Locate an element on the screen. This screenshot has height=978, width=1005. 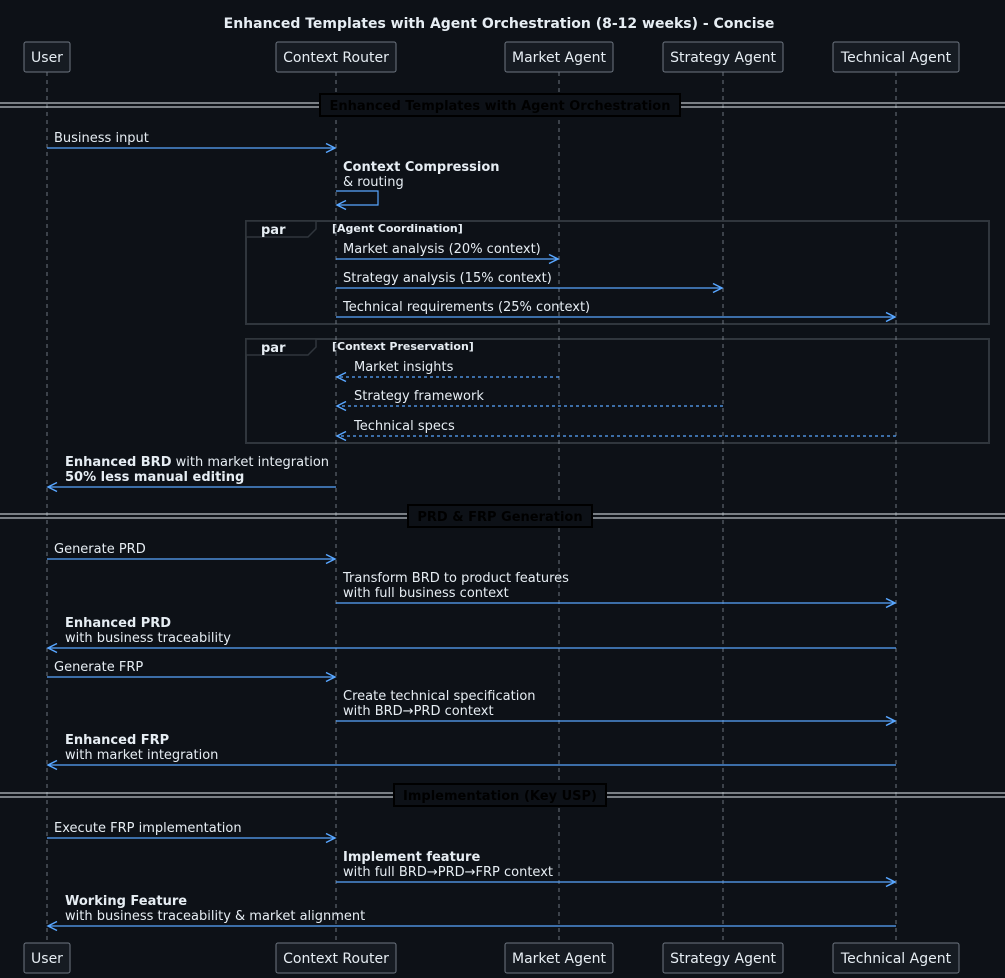
message-label: Enhanced FRP is located at coordinates (117, 740).